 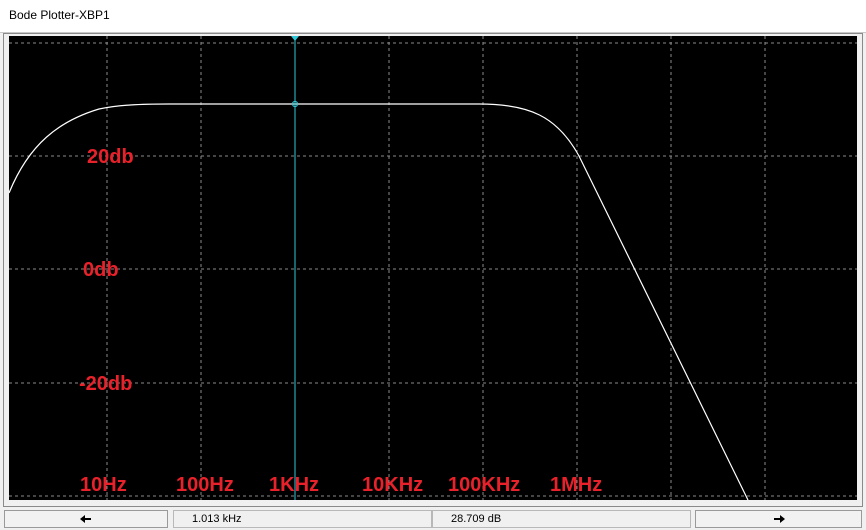 What do you see at coordinates (484, 485) in the screenshot?
I see `freq-label-100khz: 100KHz` at bounding box center [484, 485].